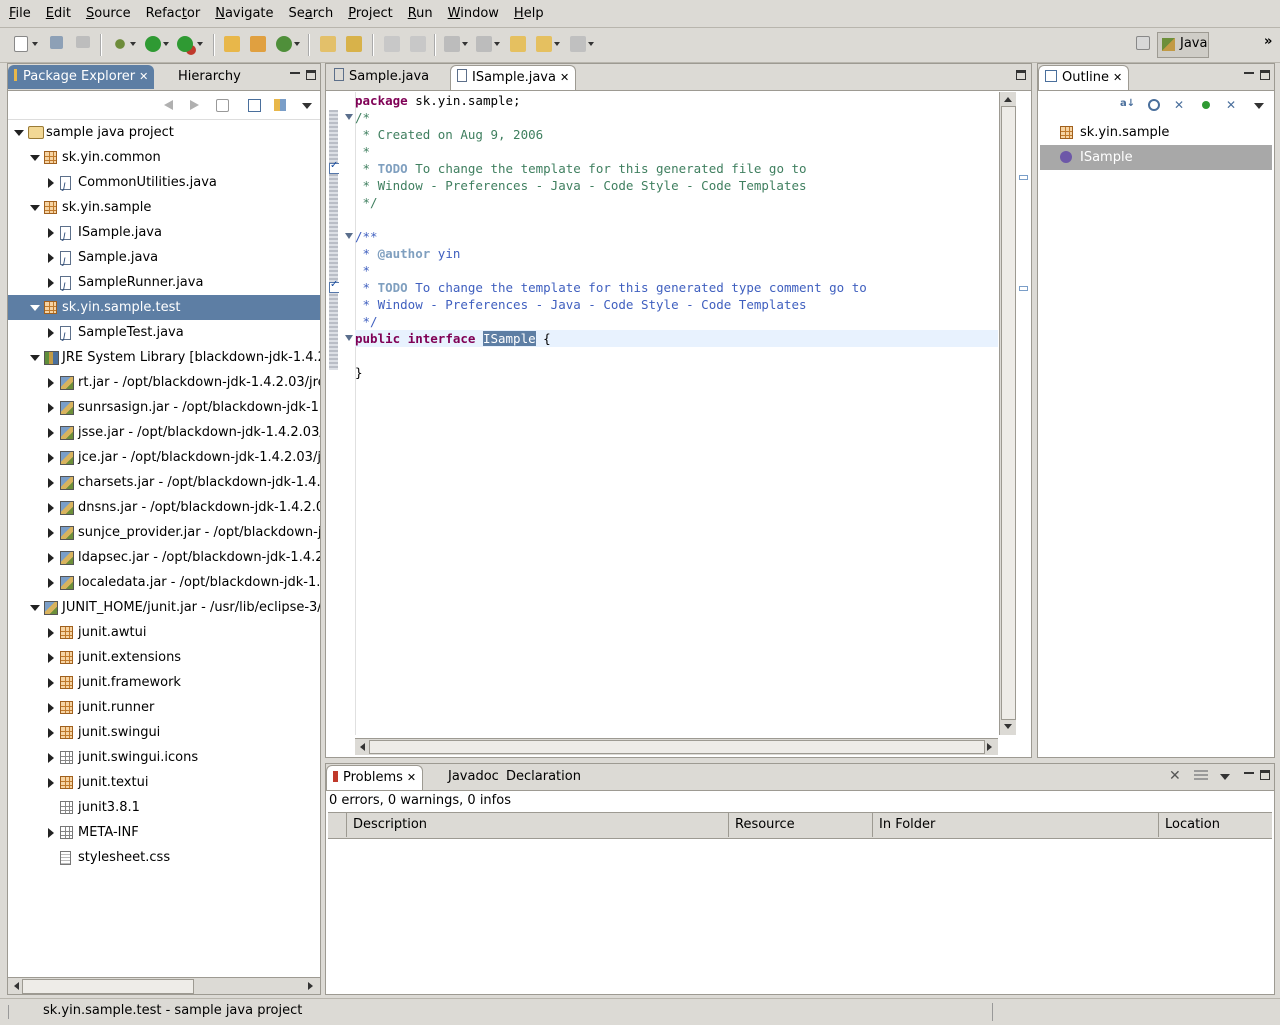  I want to click on menu-help: Help, so click(529, 13).